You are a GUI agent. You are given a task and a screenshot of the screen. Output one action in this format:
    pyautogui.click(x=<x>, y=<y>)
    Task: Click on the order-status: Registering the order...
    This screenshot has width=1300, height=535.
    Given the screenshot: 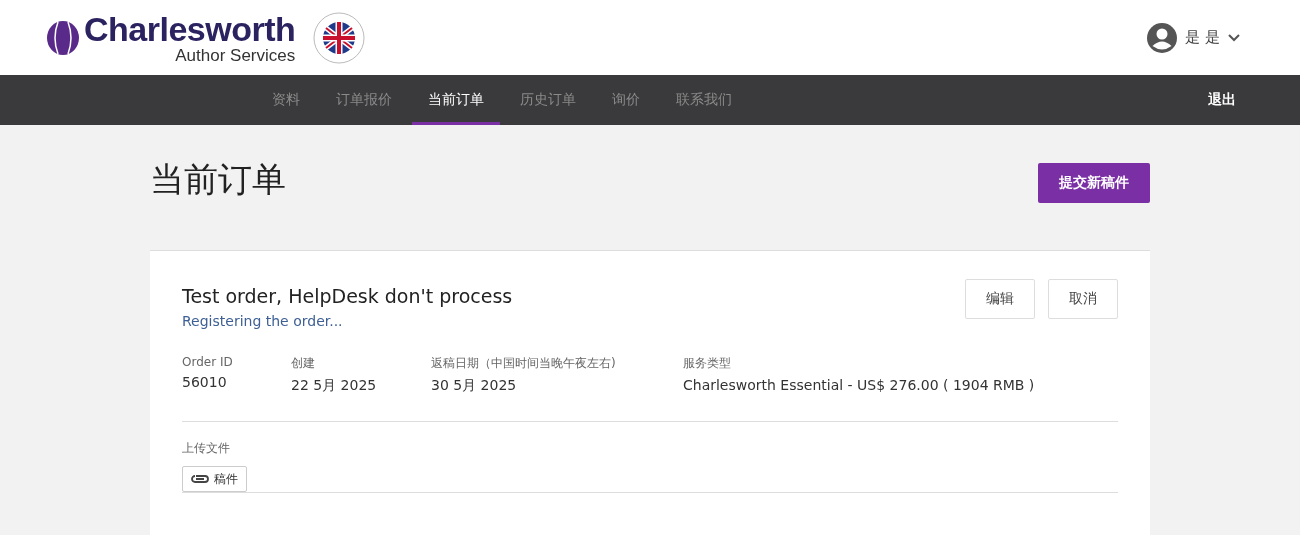 What is the action you would take?
    pyautogui.click(x=263, y=321)
    